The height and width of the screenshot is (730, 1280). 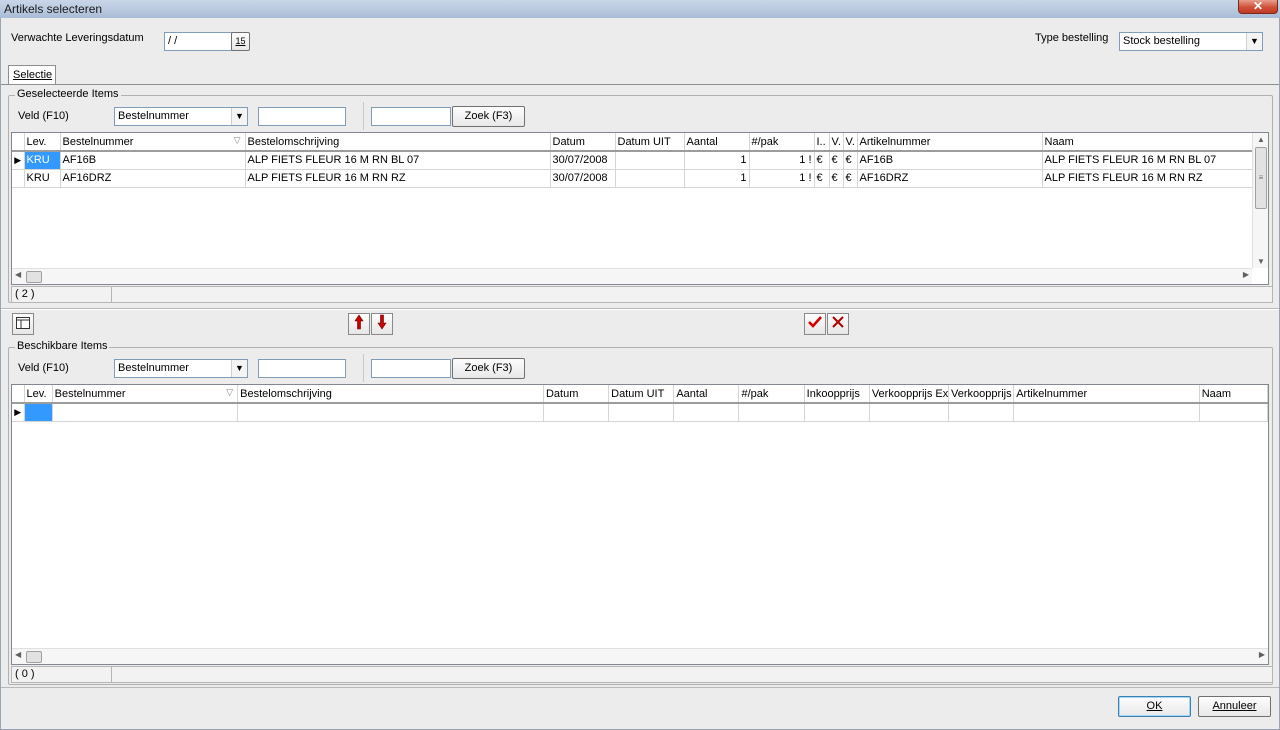 I want to click on close-button: ✕, so click(x=1258, y=7).